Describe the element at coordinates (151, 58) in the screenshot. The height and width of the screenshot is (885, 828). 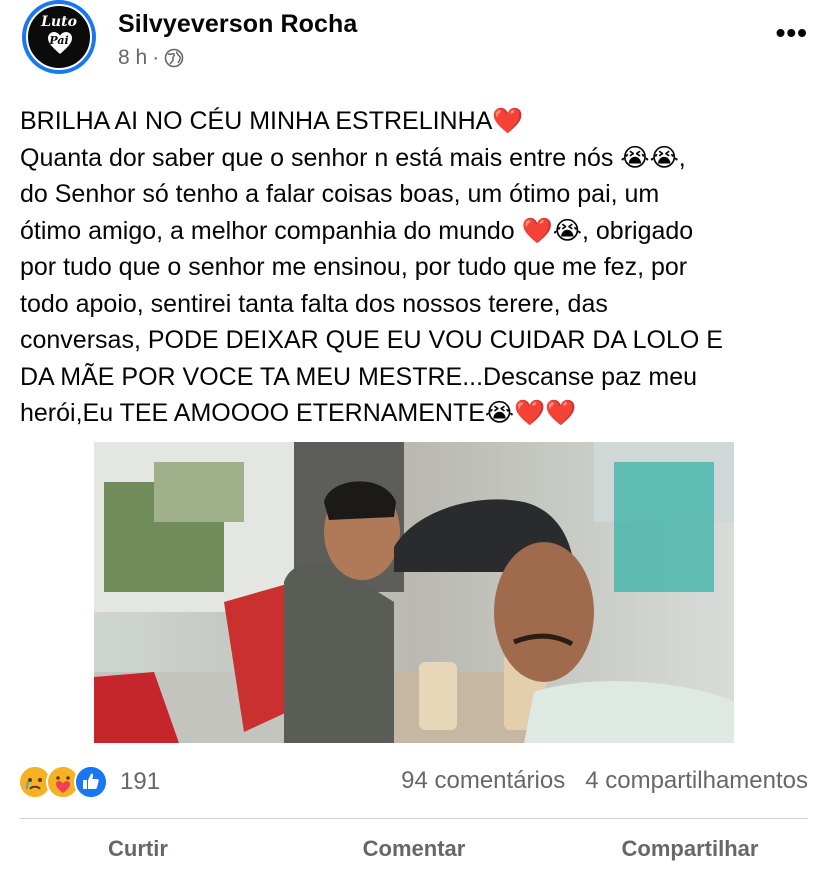
I see `post-meta: 8 h ·` at that location.